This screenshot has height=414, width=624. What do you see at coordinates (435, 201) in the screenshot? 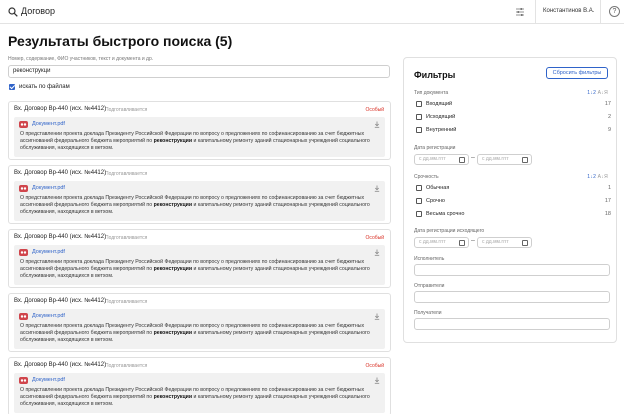
I see `filter-option-label: Срочно` at bounding box center [435, 201].